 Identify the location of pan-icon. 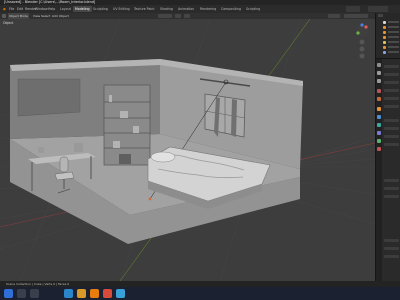
(362, 49).